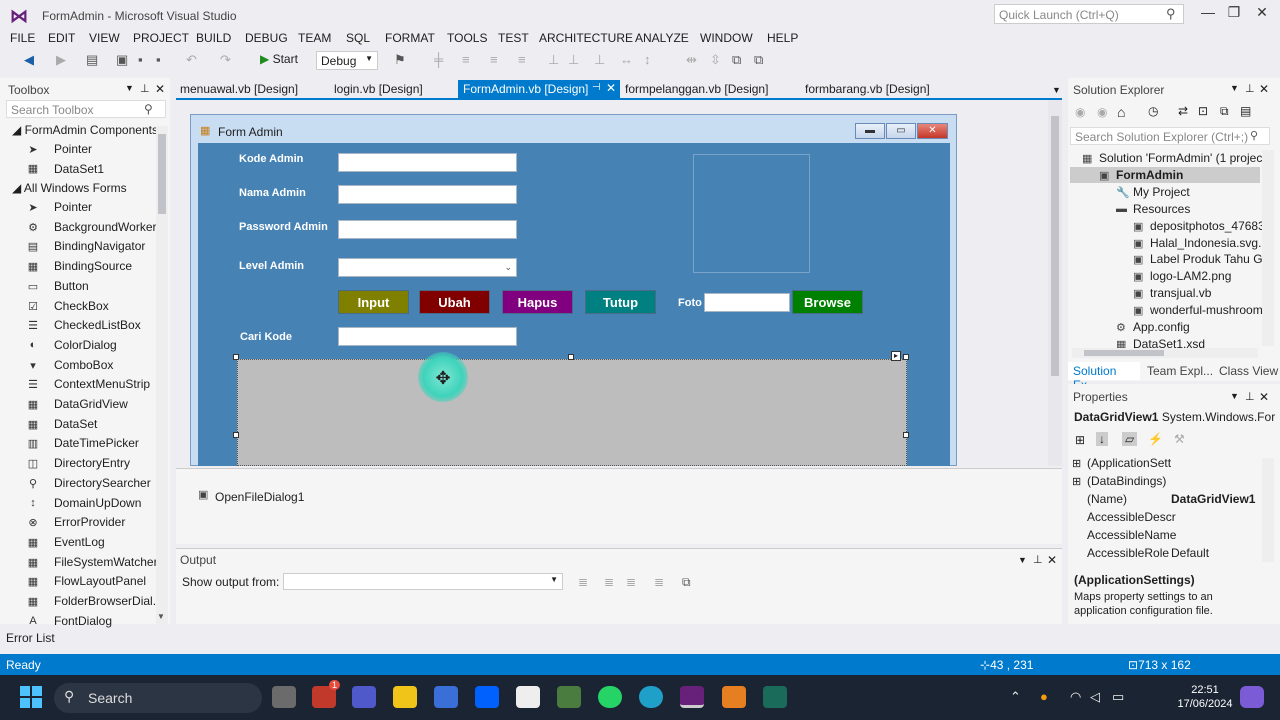 Image resolution: width=1280 pixels, height=720 pixels. I want to click on smart-tag-icon: ▸, so click(896, 356).